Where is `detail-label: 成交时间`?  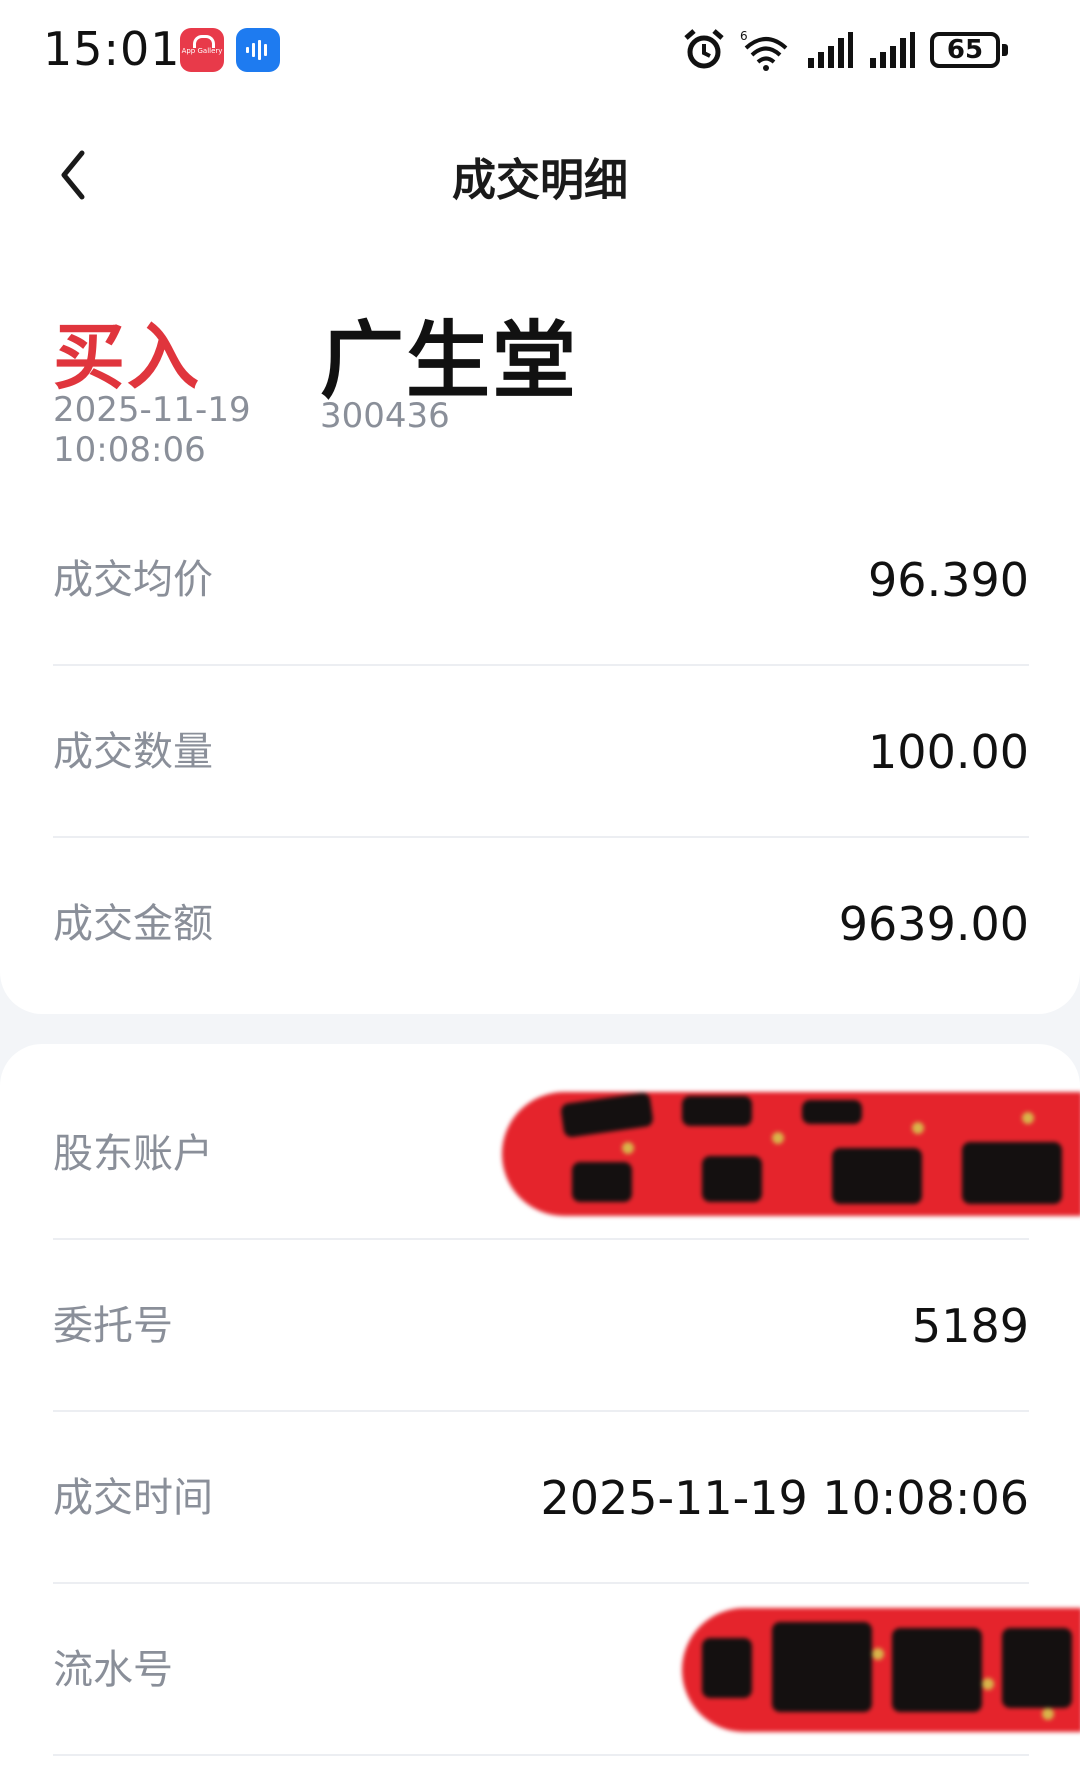 detail-label: 成交时间 is located at coordinates (133, 1498).